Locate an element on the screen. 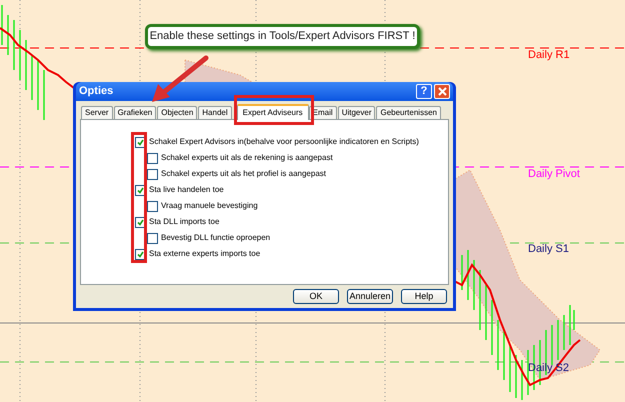 This screenshot has height=402, width=625. level-label: Daily S1 is located at coordinates (548, 249).